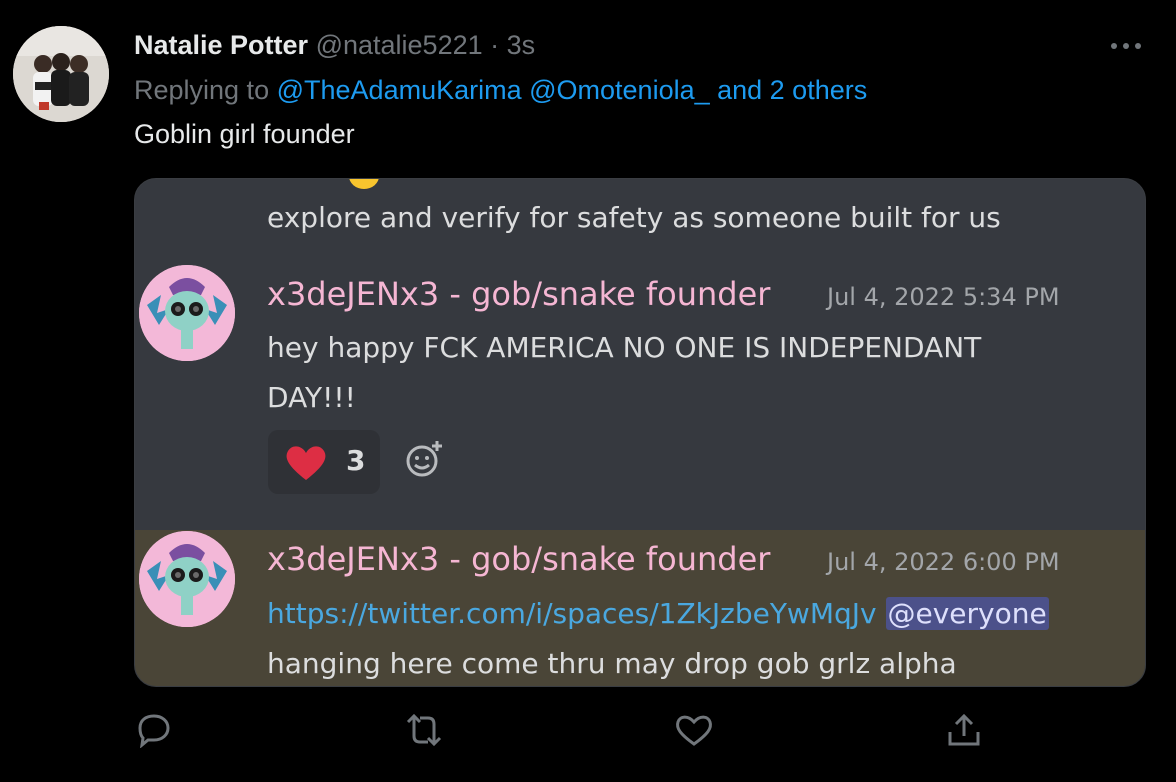 This screenshot has width=1176, height=782. Describe the element at coordinates (202, 90) in the screenshot. I see `replying-prefix: Replying to` at that location.